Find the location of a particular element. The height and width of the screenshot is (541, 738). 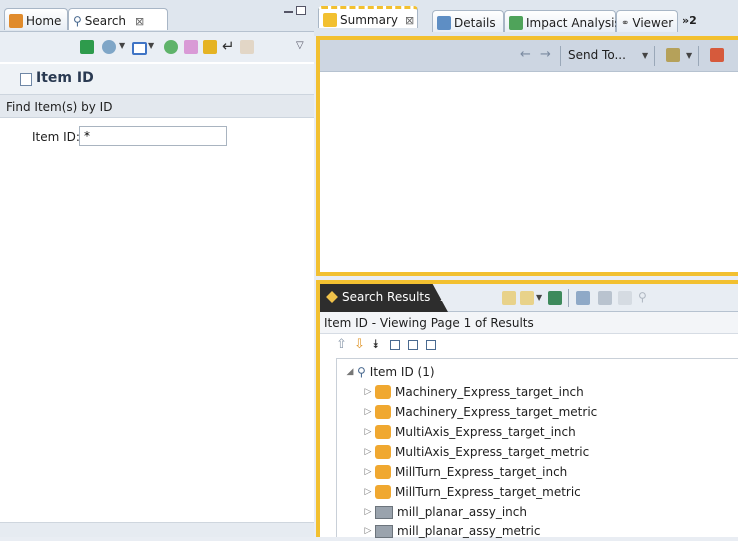

tab-home: Home is located at coordinates (36, 19).